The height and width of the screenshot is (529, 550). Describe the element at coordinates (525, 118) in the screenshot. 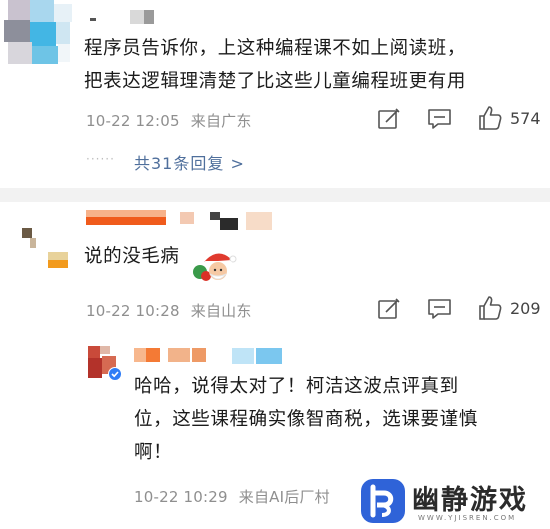

I see `like-count: 574` at that location.